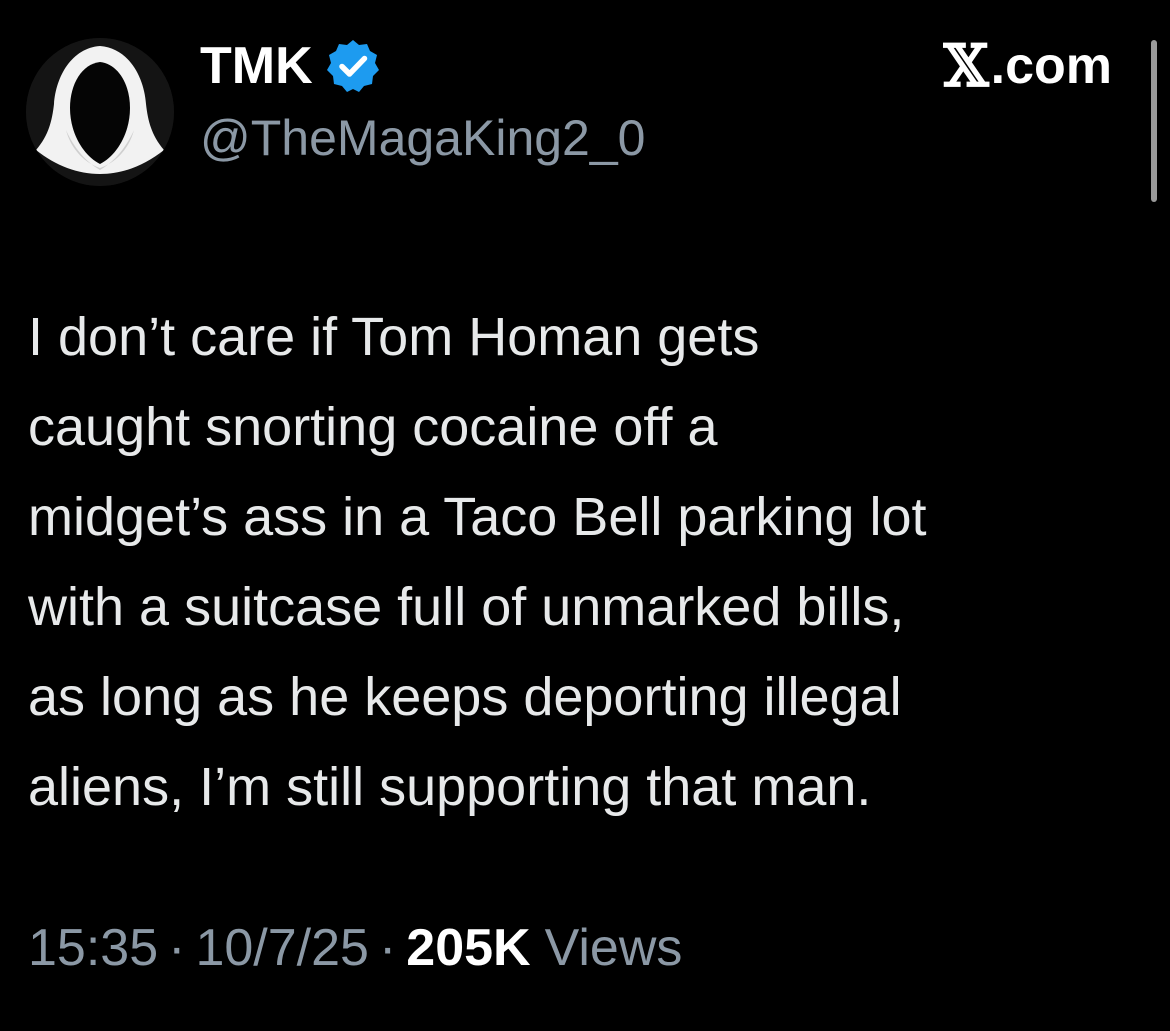  I want to click on display-name: TMK, so click(256, 66).